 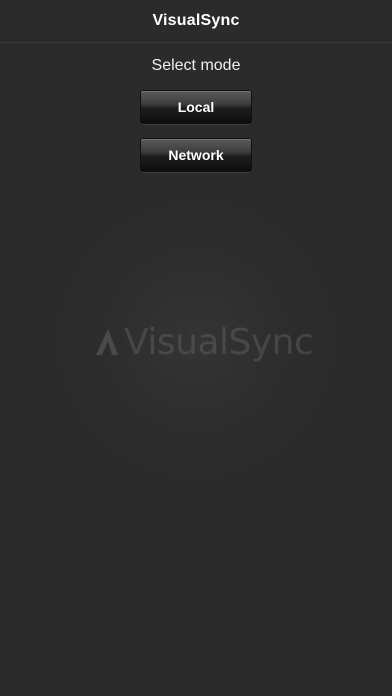 I want to click on network-button: Network, so click(x=196, y=155).